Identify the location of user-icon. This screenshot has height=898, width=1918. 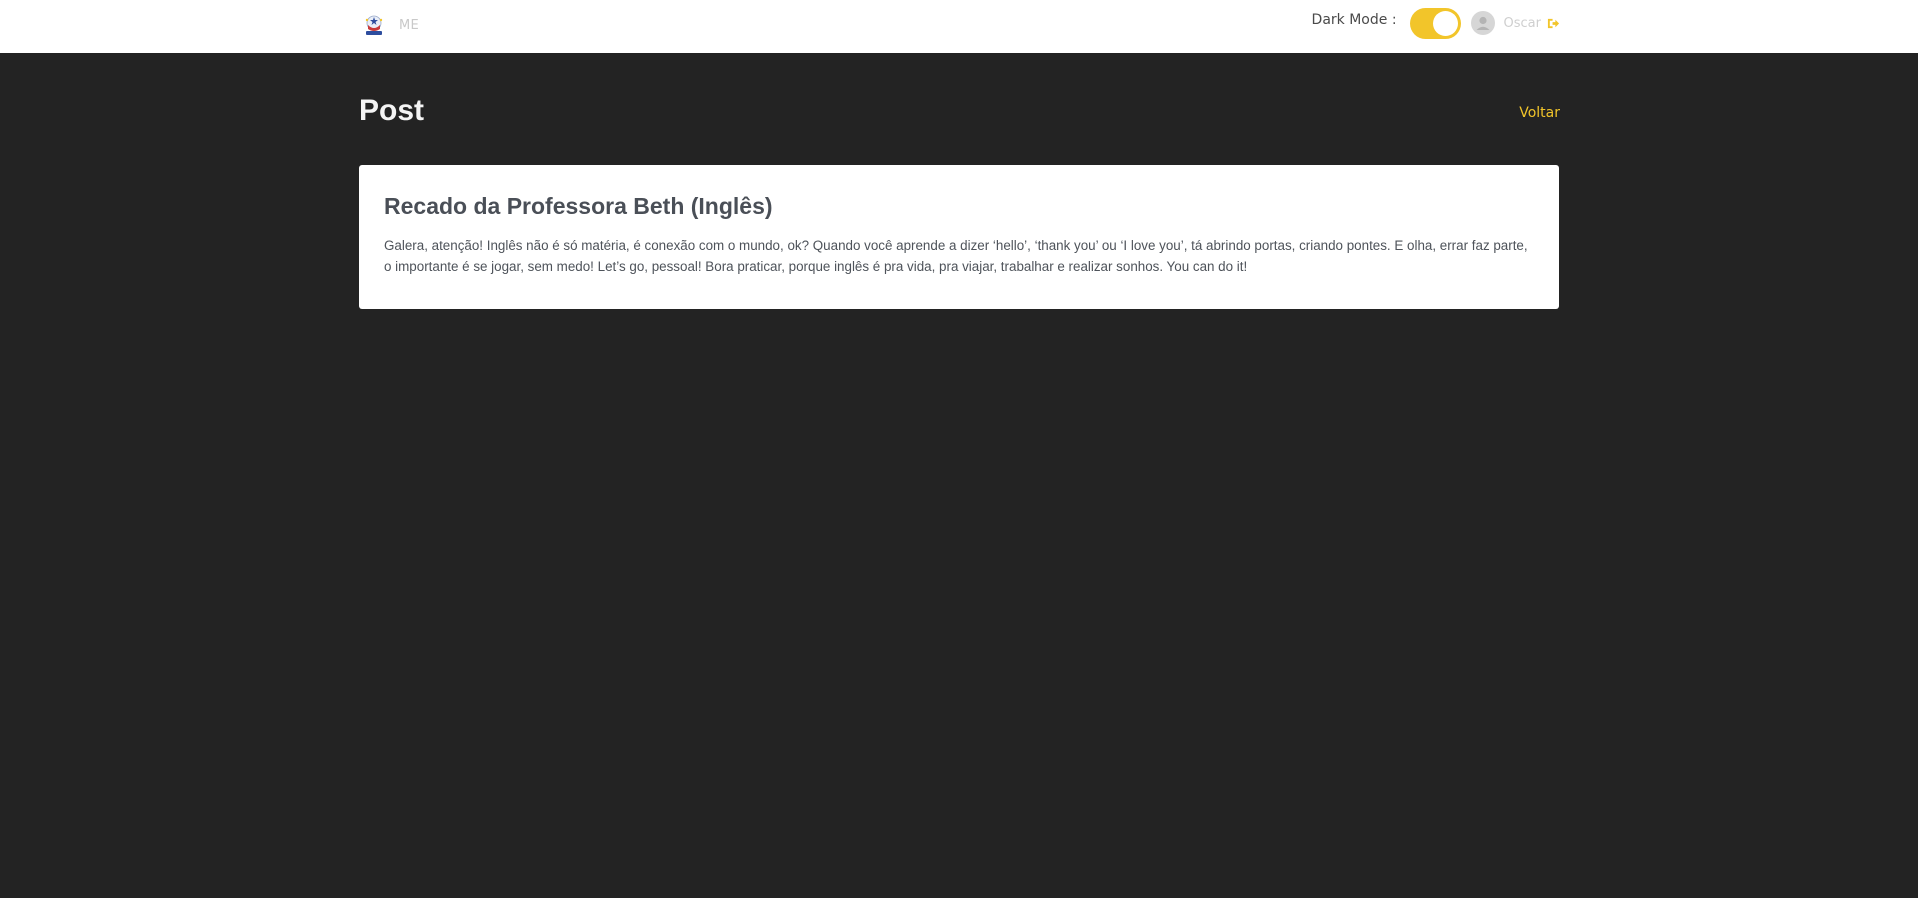
(1483, 23).